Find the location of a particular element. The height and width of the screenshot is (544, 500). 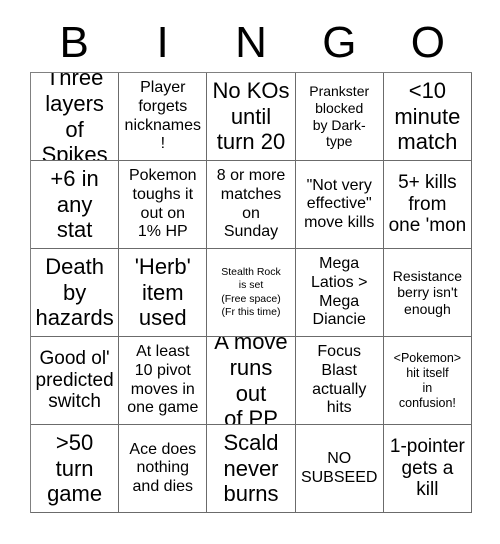

bingo-cell: Mega Latios > Mega Diancie is located at coordinates (339, 293).